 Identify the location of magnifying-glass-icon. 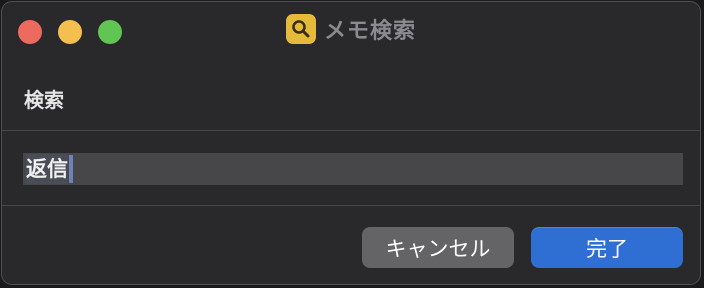
(300, 29).